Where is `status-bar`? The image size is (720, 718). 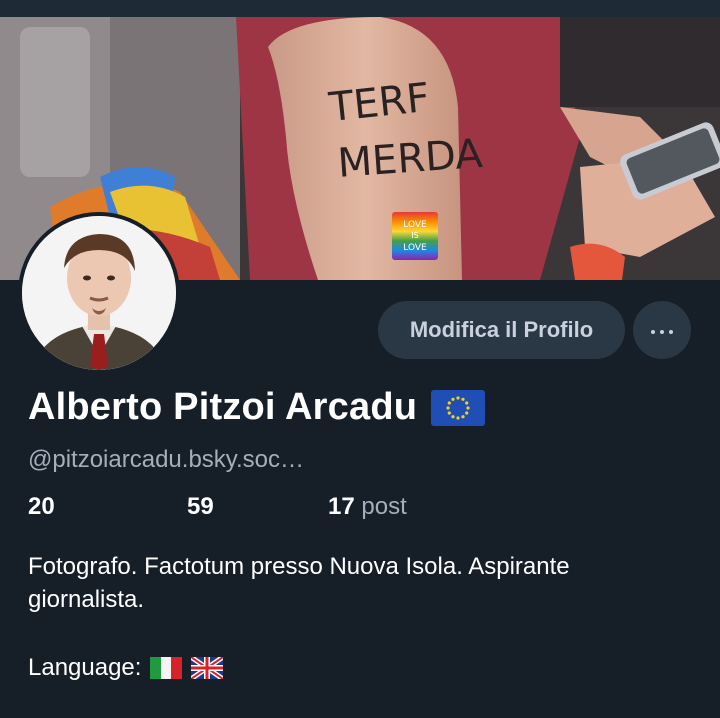
status-bar is located at coordinates (360, 8).